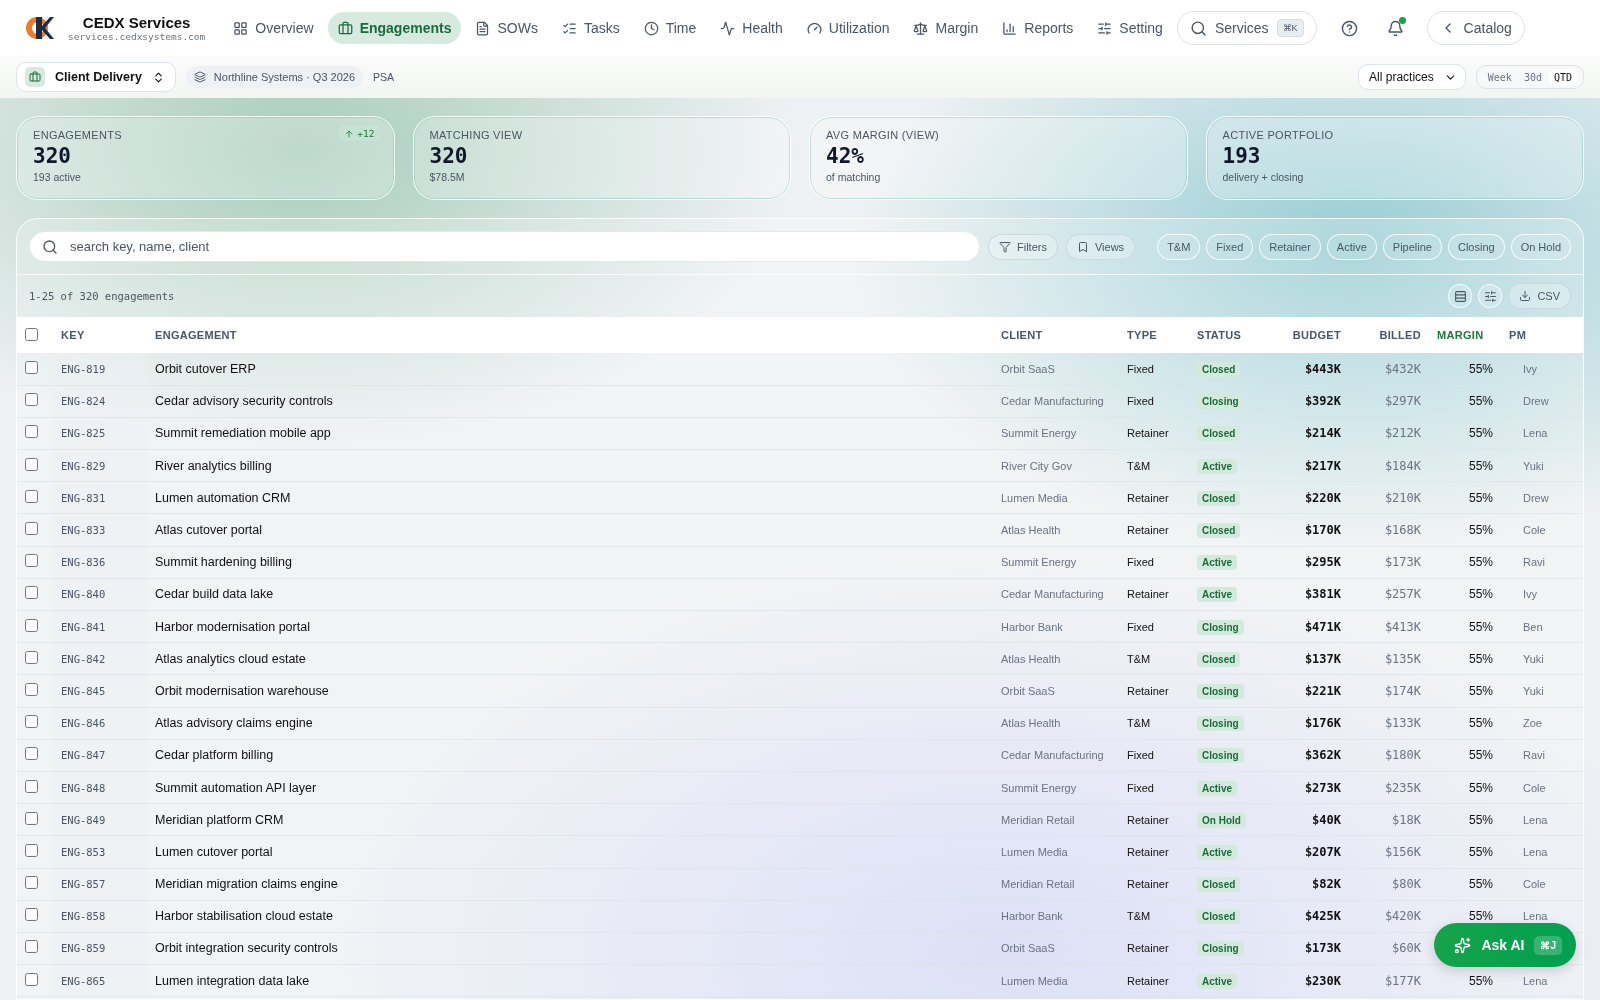  Describe the element at coordinates (213, 465) in the screenshot. I see `engagement-name: River analytics billing` at that location.